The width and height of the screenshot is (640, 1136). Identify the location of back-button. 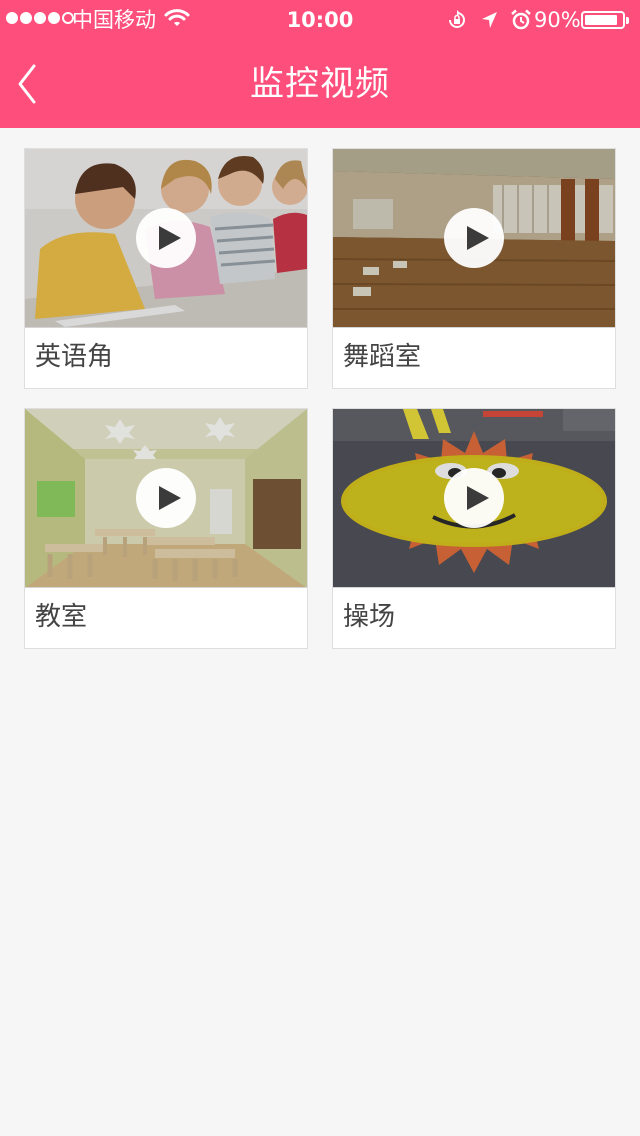
(30, 84).